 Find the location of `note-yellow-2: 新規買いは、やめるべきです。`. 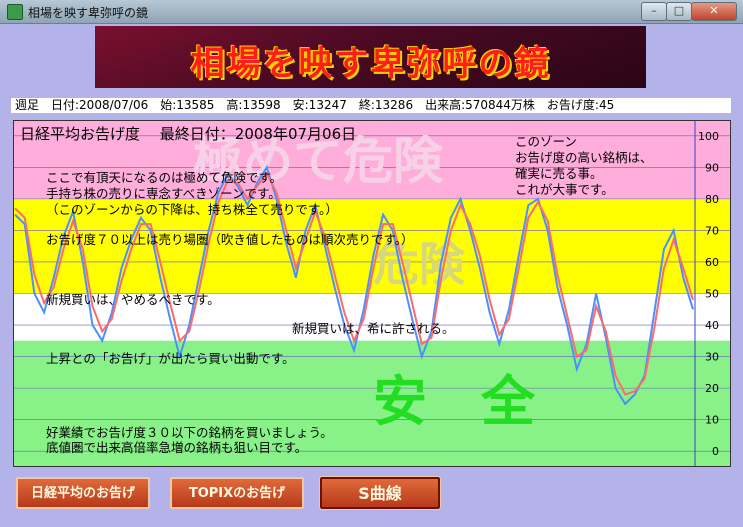

note-yellow-2: 新規買いは、やめるべきです。 is located at coordinates (133, 299).